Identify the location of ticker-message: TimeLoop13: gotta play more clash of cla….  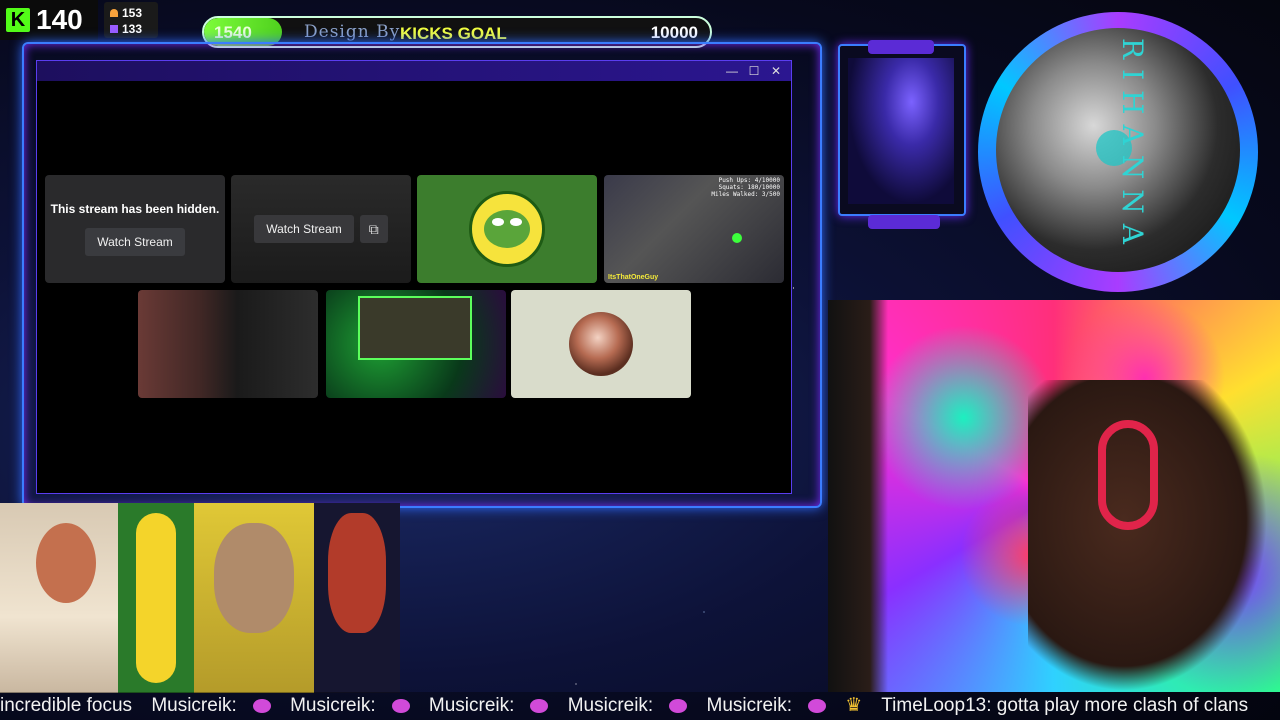
(1065, 705).